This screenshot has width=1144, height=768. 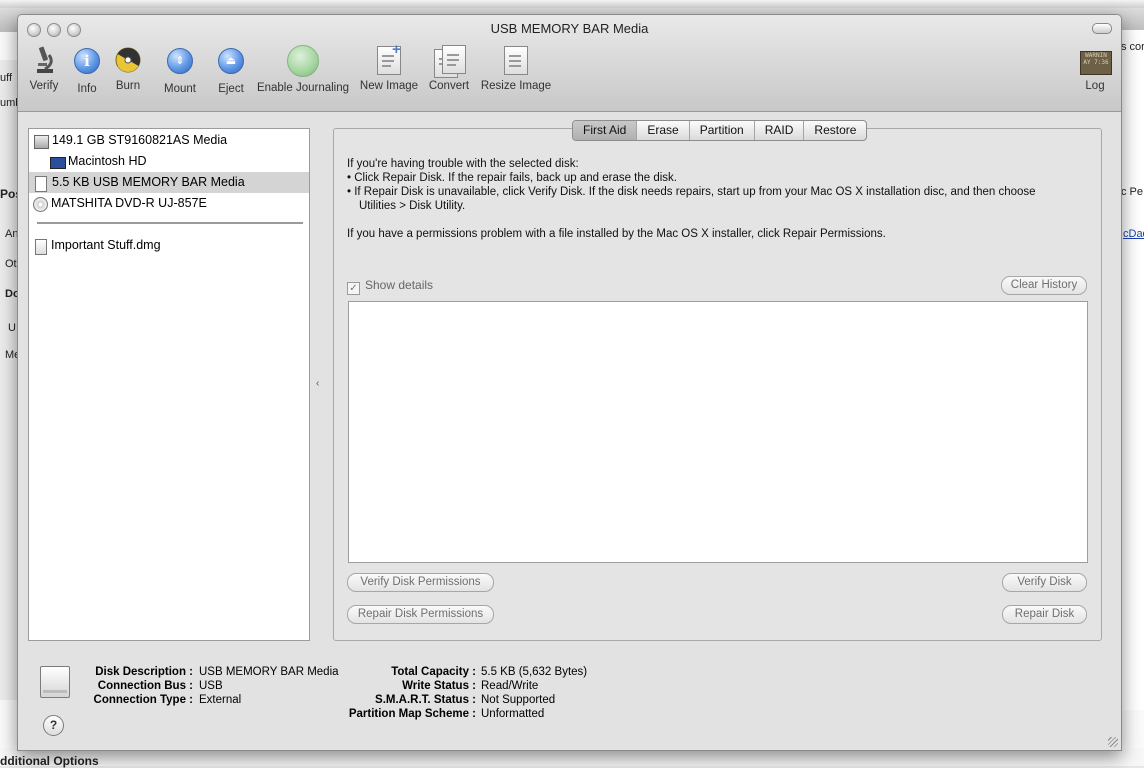 What do you see at coordinates (663, 130) in the screenshot?
I see `tab-erase: Erase` at bounding box center [663, 130].